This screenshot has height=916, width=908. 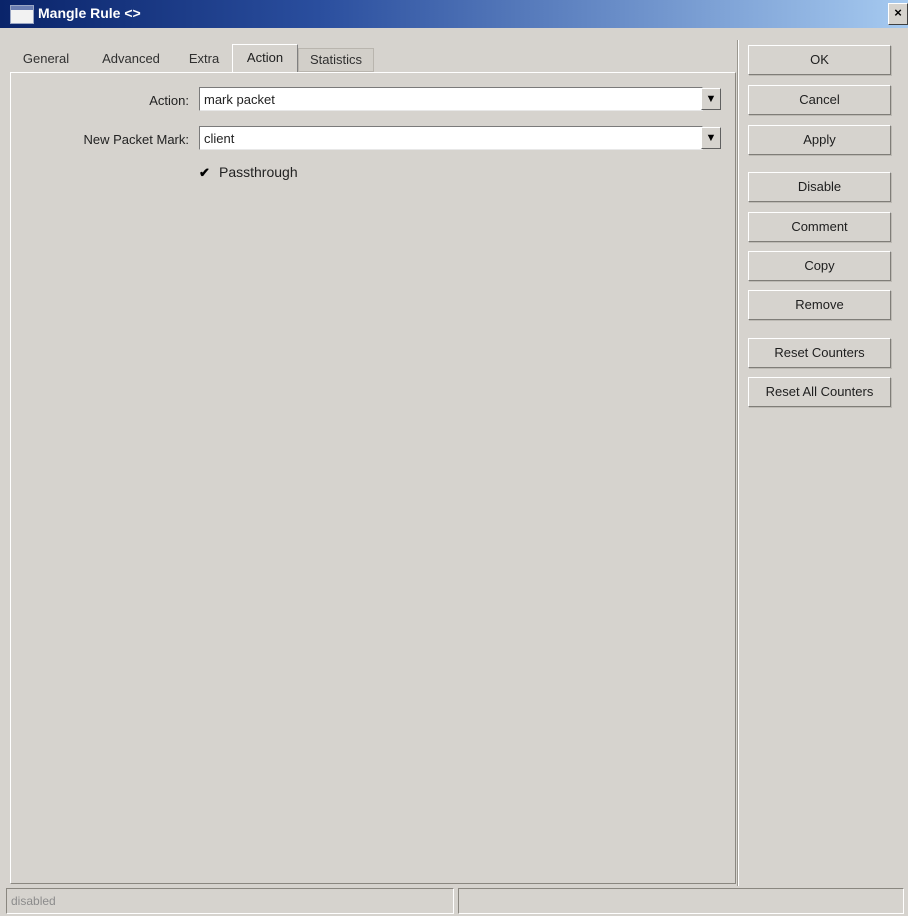 I want to click on action-label: Action:, so click(x=169, y=100).